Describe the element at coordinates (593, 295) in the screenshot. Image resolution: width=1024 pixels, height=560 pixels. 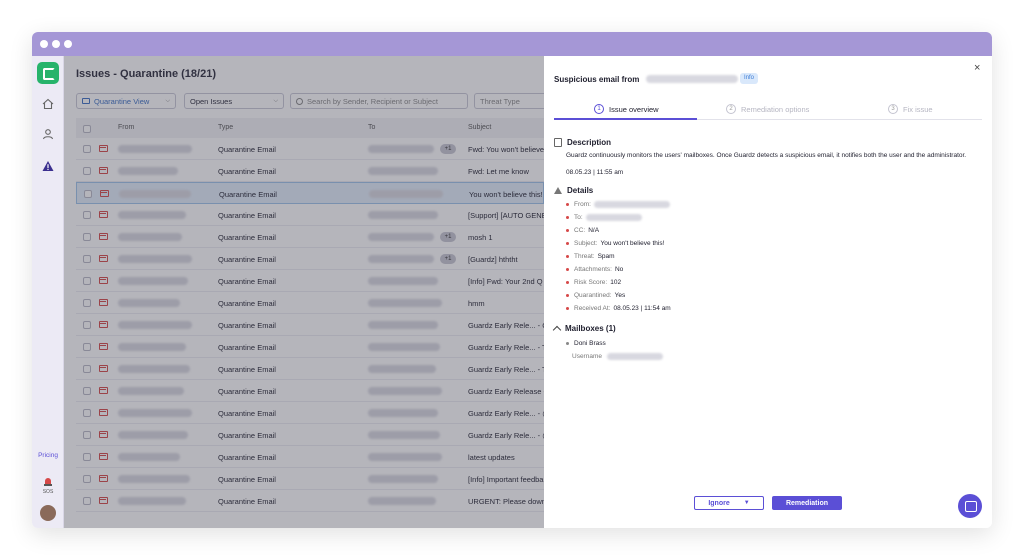
I see `detail-key: Quarantined:` at that location.